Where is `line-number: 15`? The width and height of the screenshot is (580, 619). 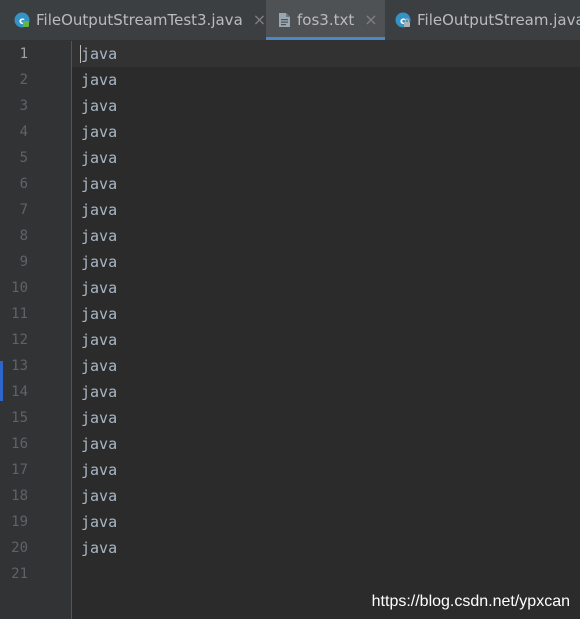
line-number: 15 is located at coordinates (19, 418).